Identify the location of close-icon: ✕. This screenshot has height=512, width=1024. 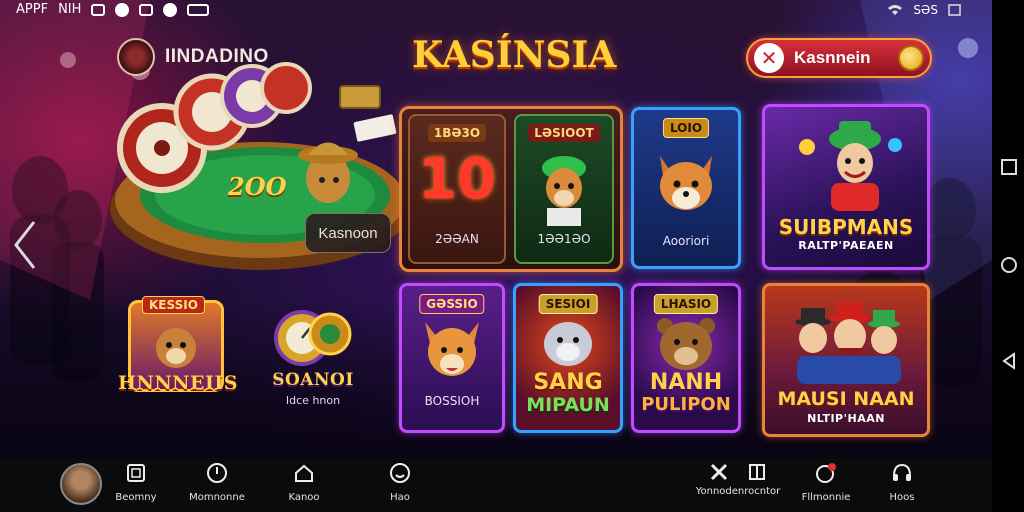
(769, 58).